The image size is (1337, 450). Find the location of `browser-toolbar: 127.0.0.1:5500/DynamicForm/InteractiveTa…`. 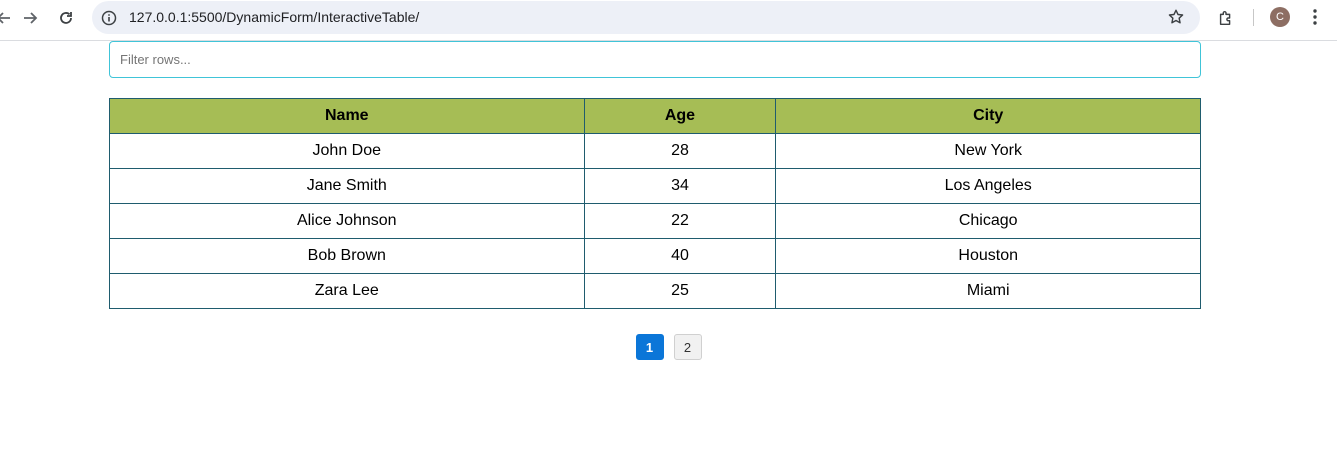

browser-toolbar: 127.0.0.1:5500/DynamicForm/InteractiveTa… is located at coordinates (668, 20).